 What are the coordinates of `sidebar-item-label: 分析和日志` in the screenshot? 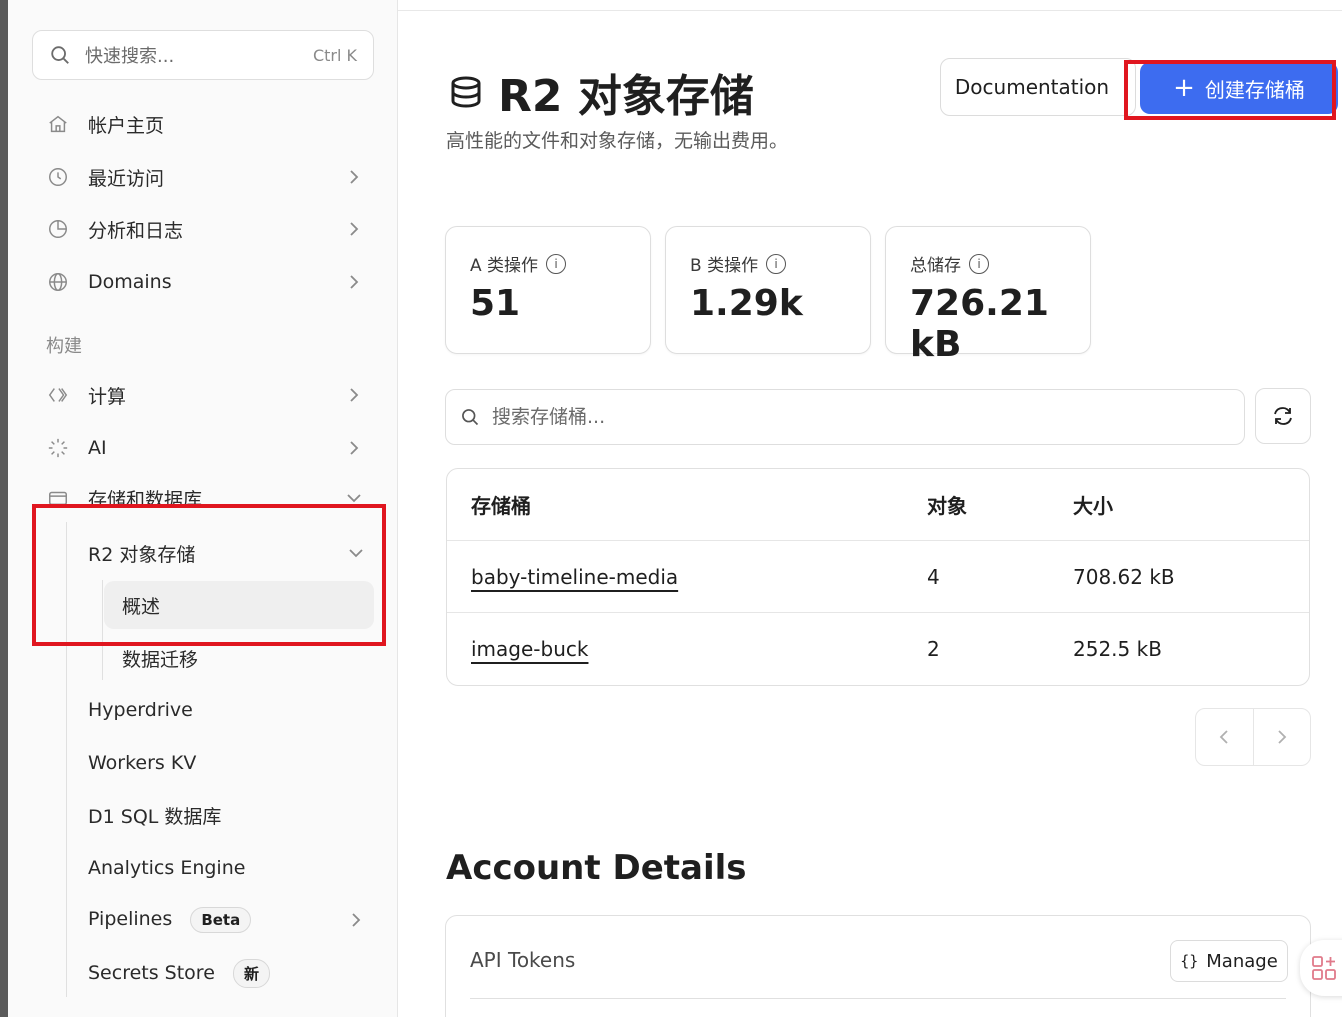 It's located at (136, 230).